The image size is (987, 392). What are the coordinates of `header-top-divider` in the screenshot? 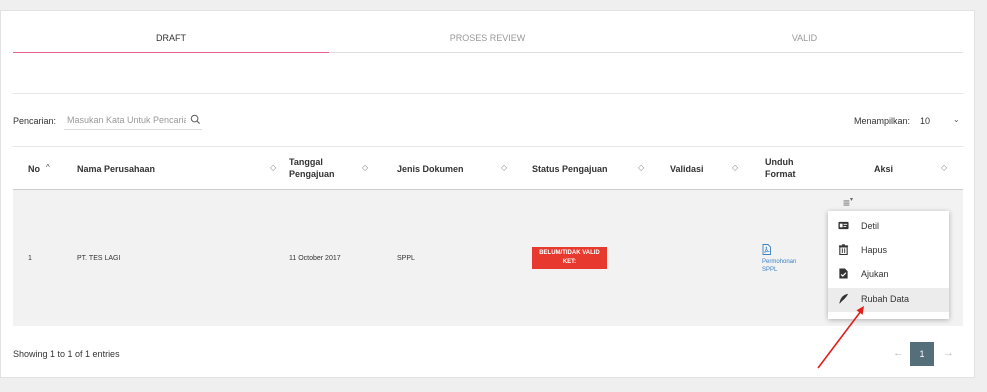 It's located at (488, 146).